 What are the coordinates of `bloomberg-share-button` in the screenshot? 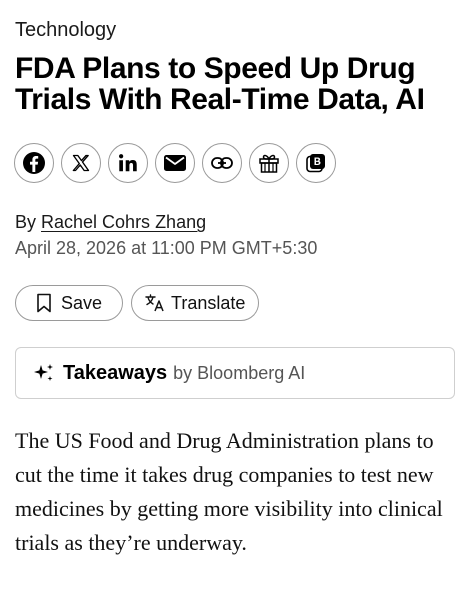 It's located at (316, 163).